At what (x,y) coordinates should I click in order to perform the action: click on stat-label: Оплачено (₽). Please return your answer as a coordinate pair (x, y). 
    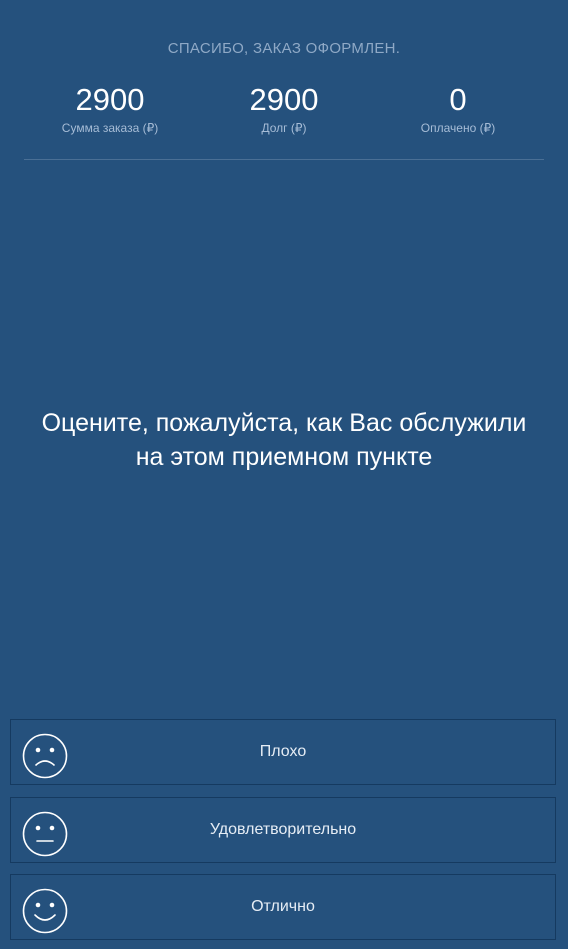
    Looking at the image, I should click on (458, 128).